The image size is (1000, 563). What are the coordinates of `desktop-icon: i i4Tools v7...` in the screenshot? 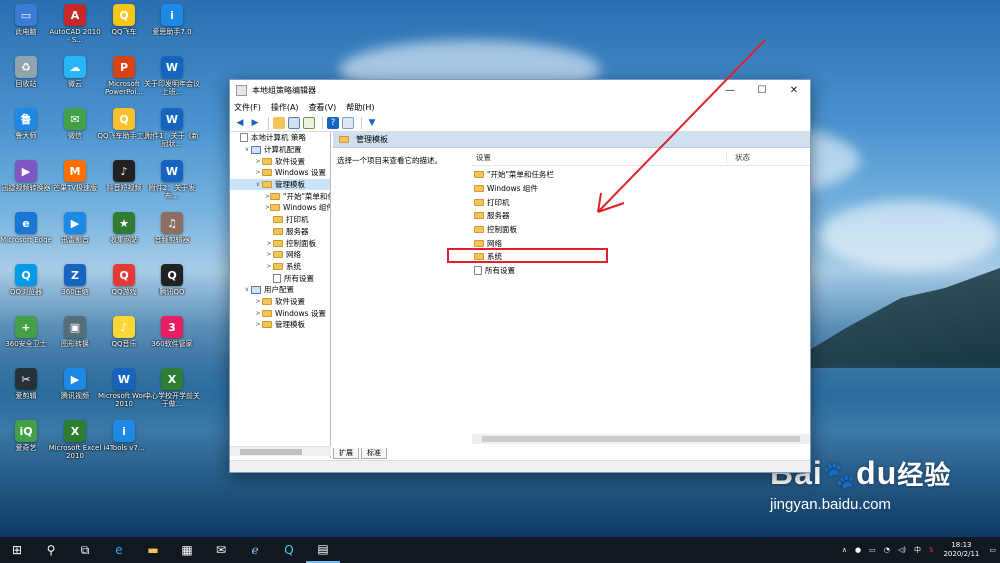 It's located at (124, 444).